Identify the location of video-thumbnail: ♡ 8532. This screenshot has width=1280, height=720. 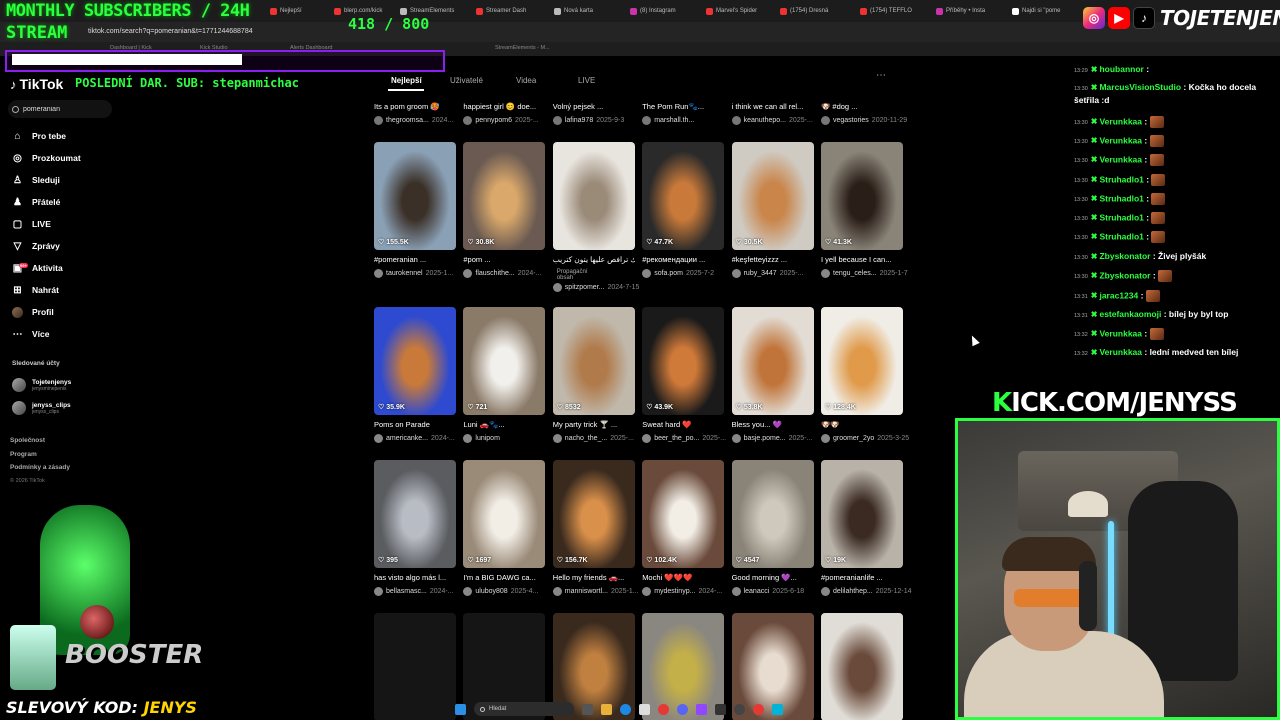
(593, 361).